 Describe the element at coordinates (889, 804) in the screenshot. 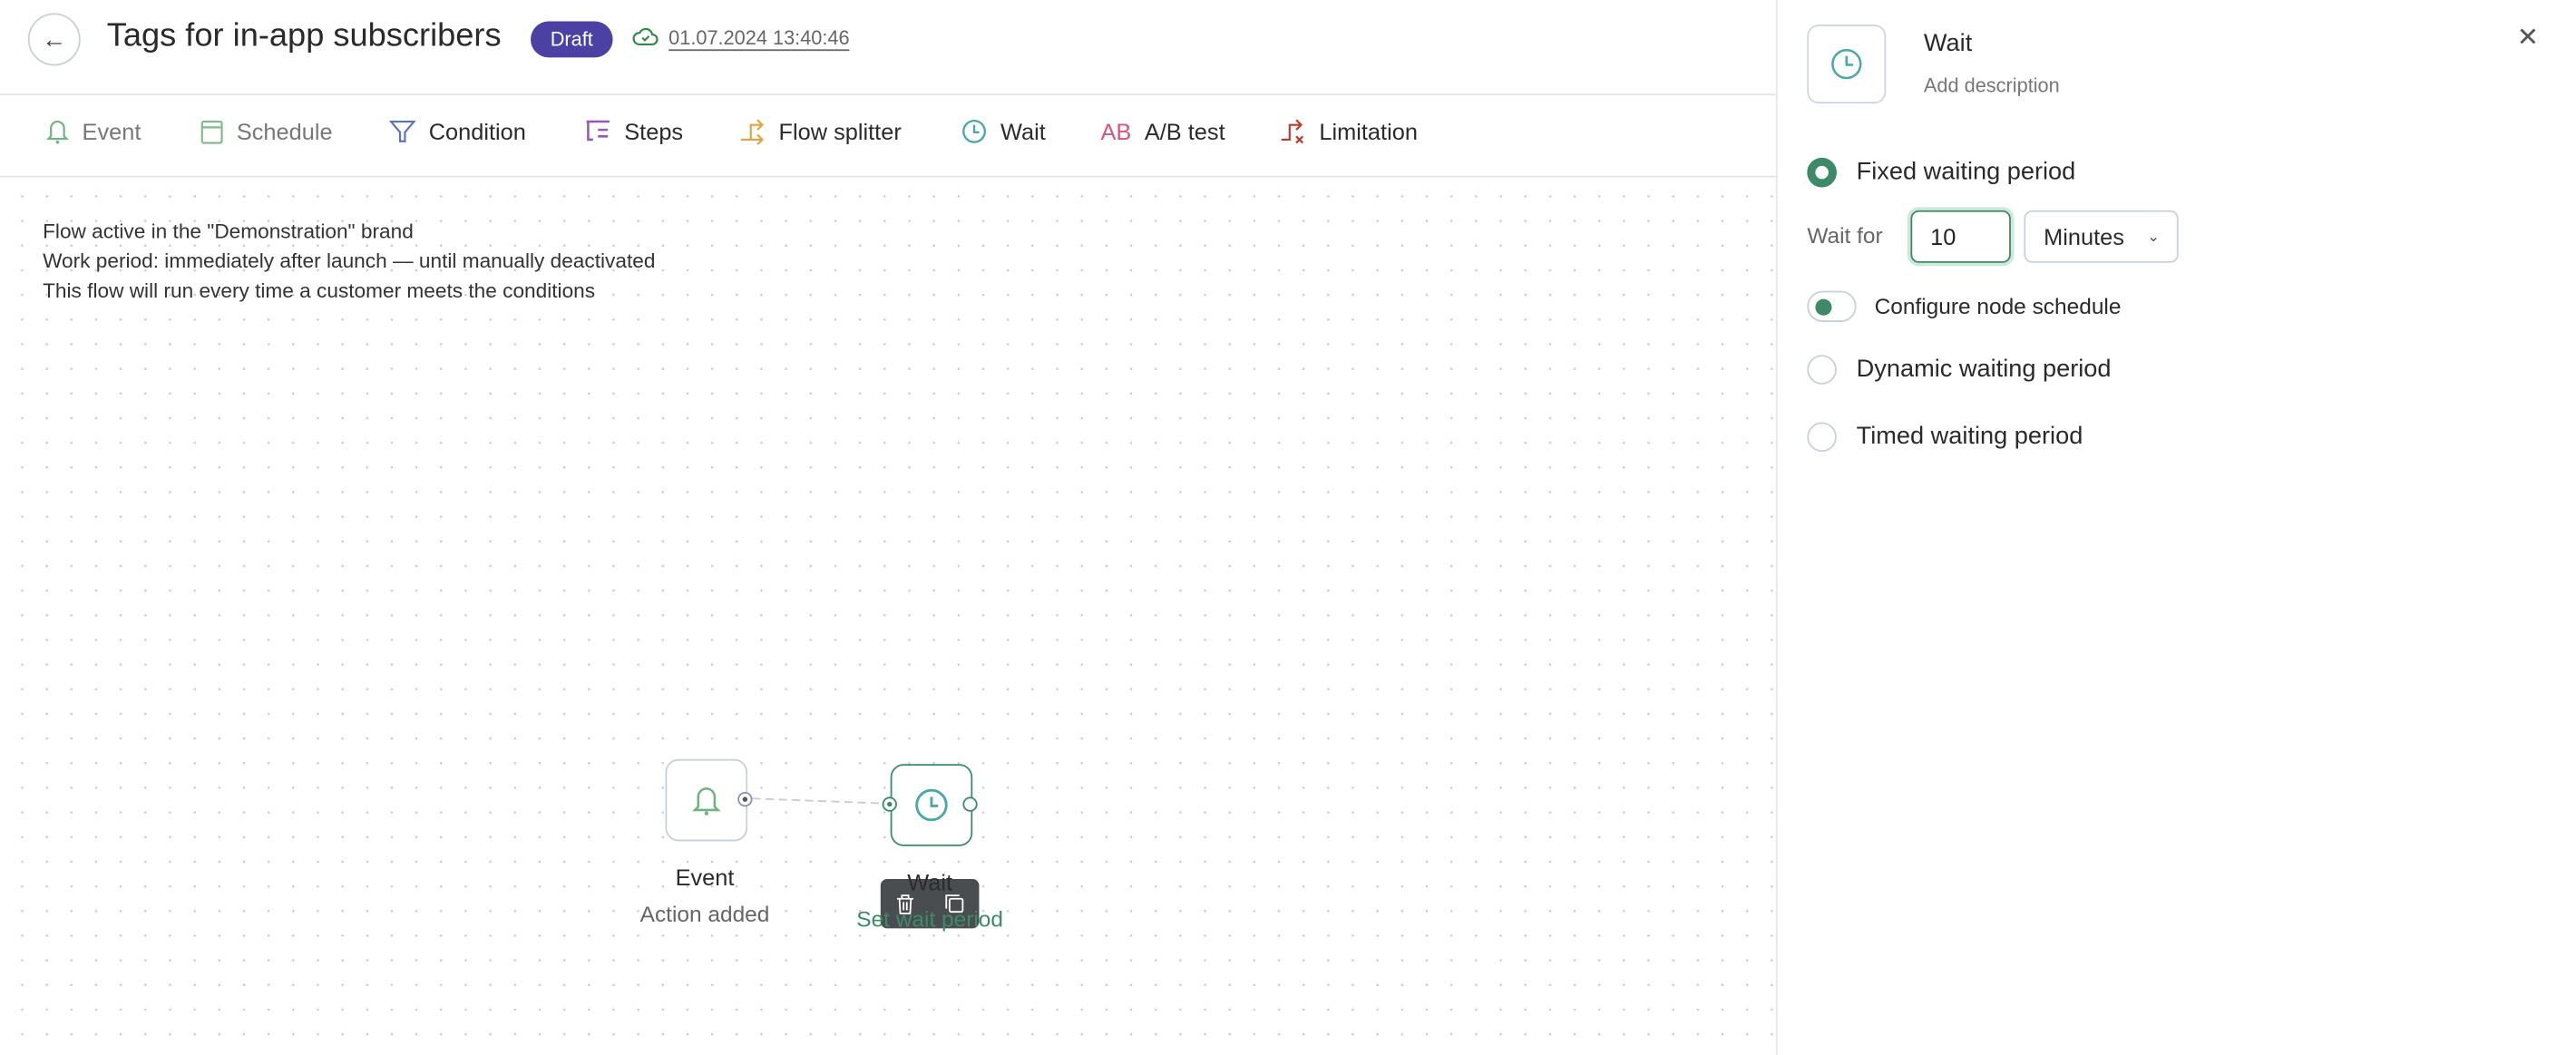

I see `wait-input-port` at that location.